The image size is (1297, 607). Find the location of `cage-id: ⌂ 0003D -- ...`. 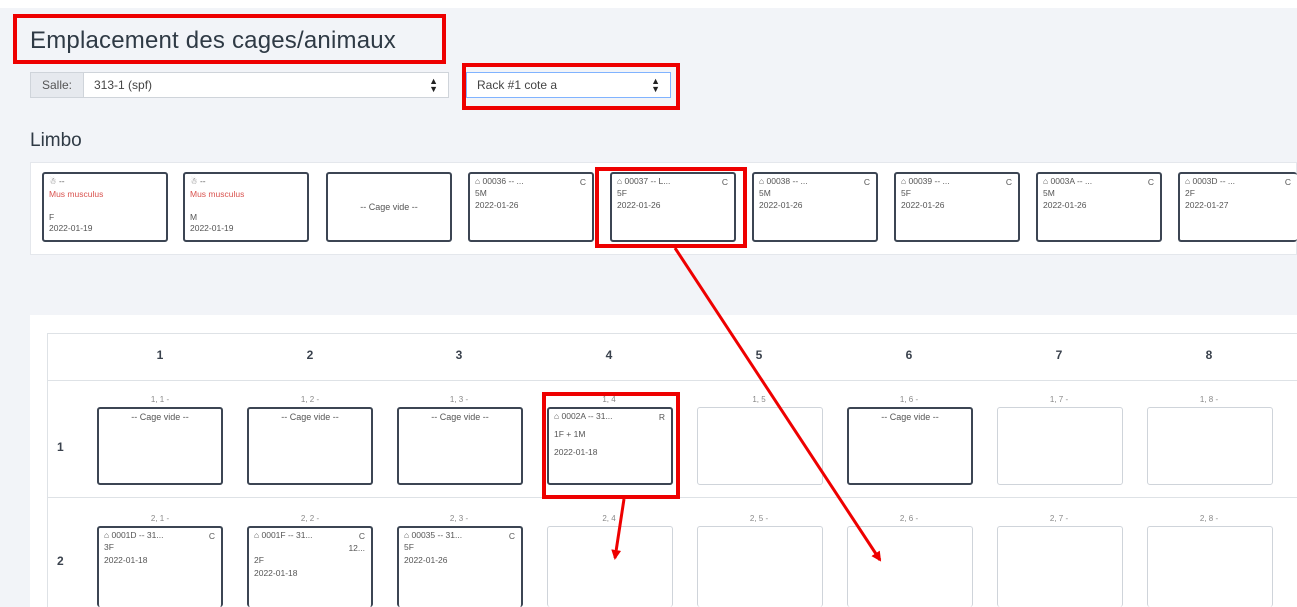

cage-id: ⌂ 0003D -- ... is located at coordinates (1210, 181).